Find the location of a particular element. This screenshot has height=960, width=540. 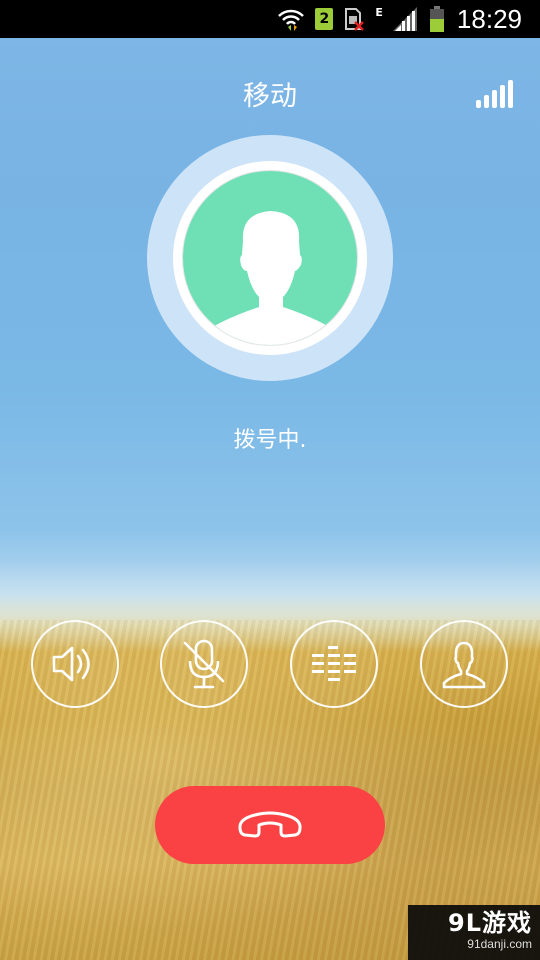

sim2-icon: 2 is located at coordinates (324, 19).